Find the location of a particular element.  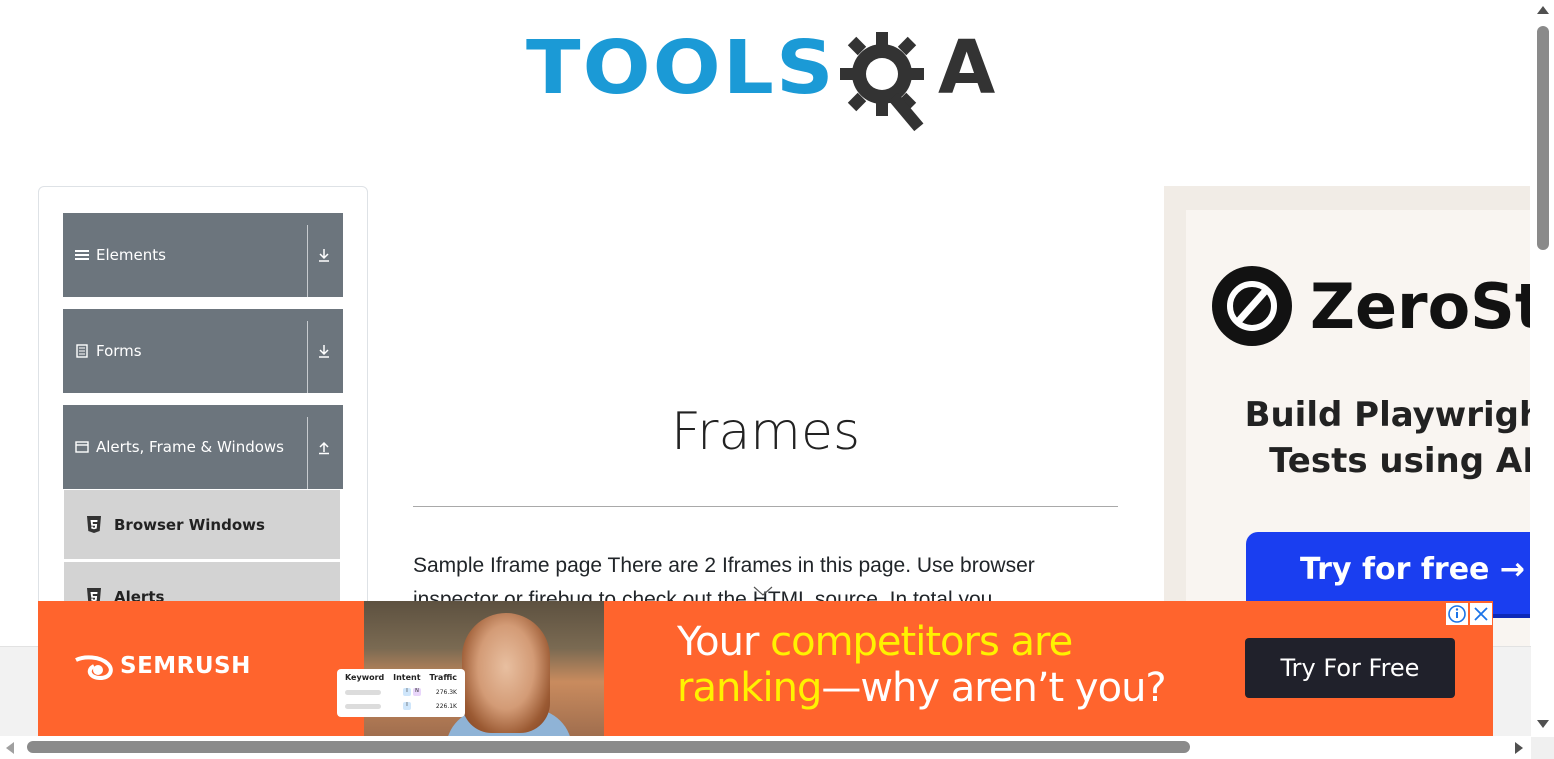

sidebar-group-label: Elements is located at coordinates (131, 255).